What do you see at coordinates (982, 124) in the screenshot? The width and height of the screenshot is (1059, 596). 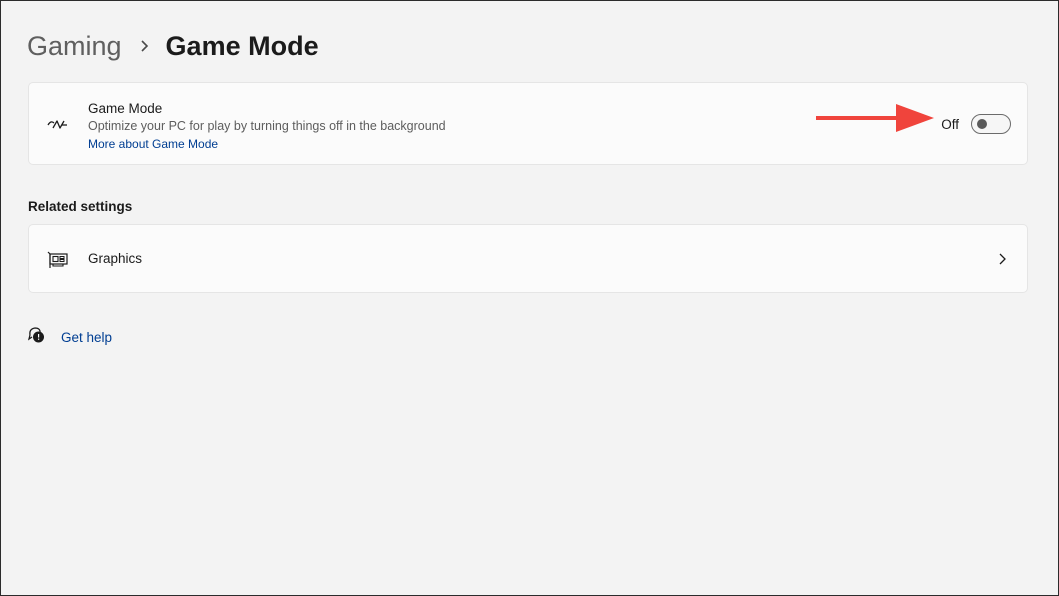 I see `toggle-knob` at bounding box center [982, 124].